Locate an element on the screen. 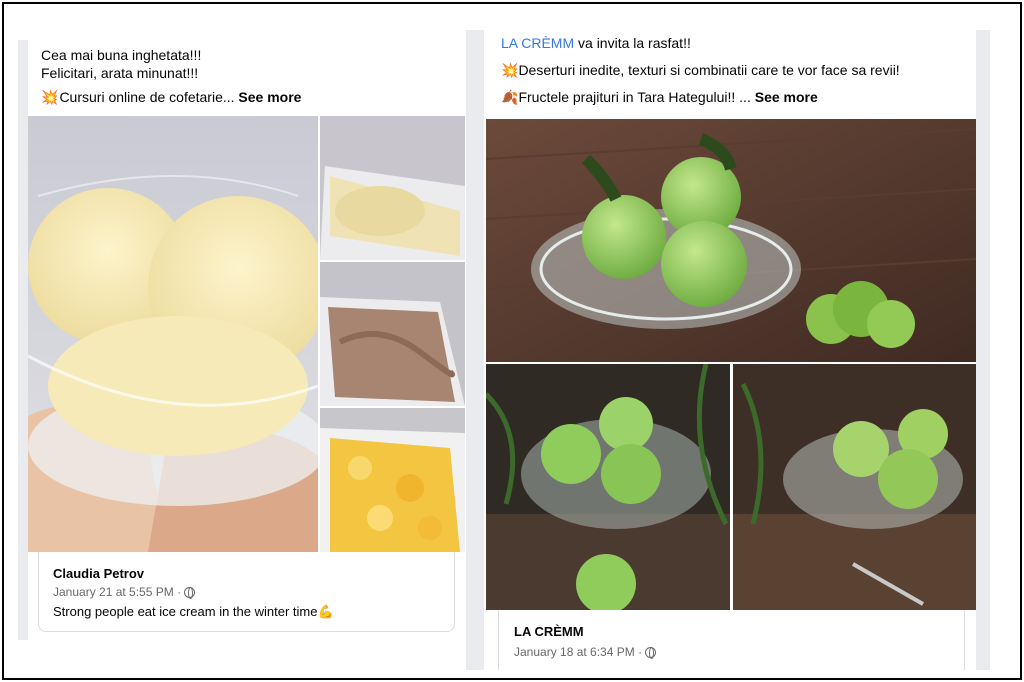 Image resolution: width=1024 pixels, height=682 pixels. right-gutter is located at coordinates (983, 350).